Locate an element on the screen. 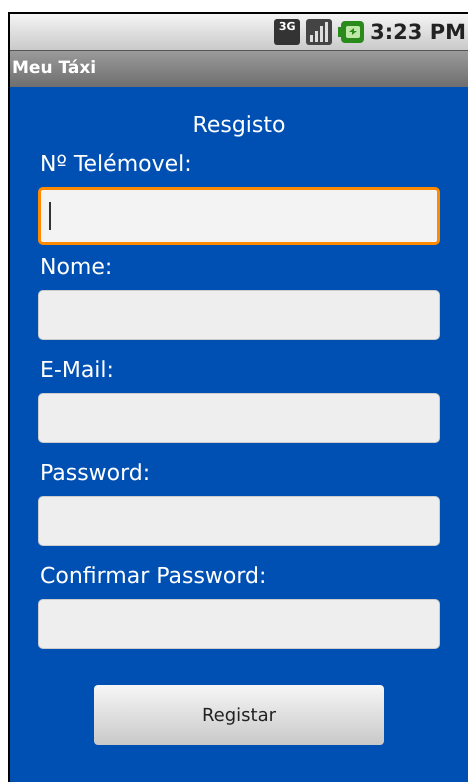 This screenshot has width=468, height=782. field-label: Confirmar Password: is located at coordinates (153, 577).